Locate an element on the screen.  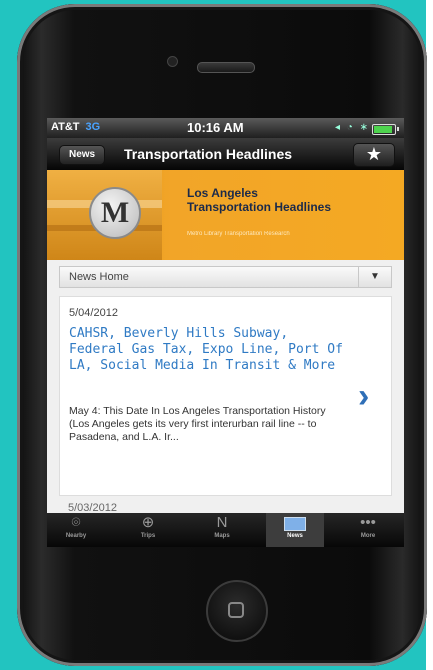
carrier-name: AT&T is located at coordinates (65, 127).